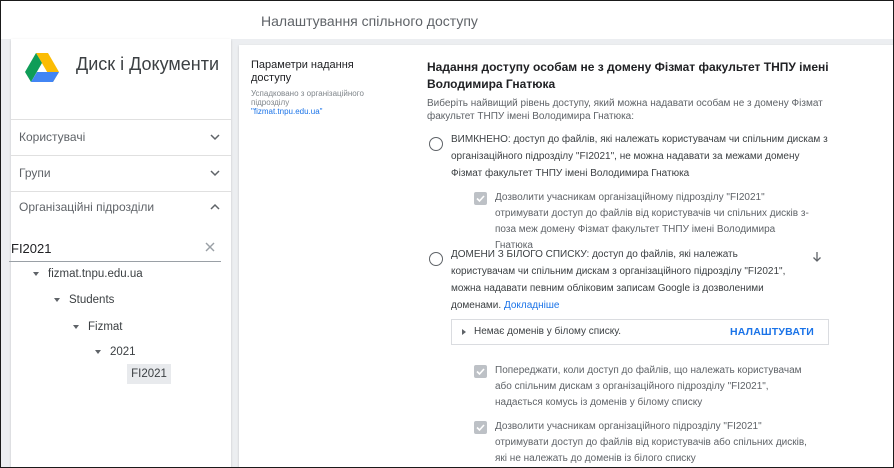 The height and width of the screenshot is (468, 894). I want to click on tree-item-selected: FI2021, so click(149, 374).